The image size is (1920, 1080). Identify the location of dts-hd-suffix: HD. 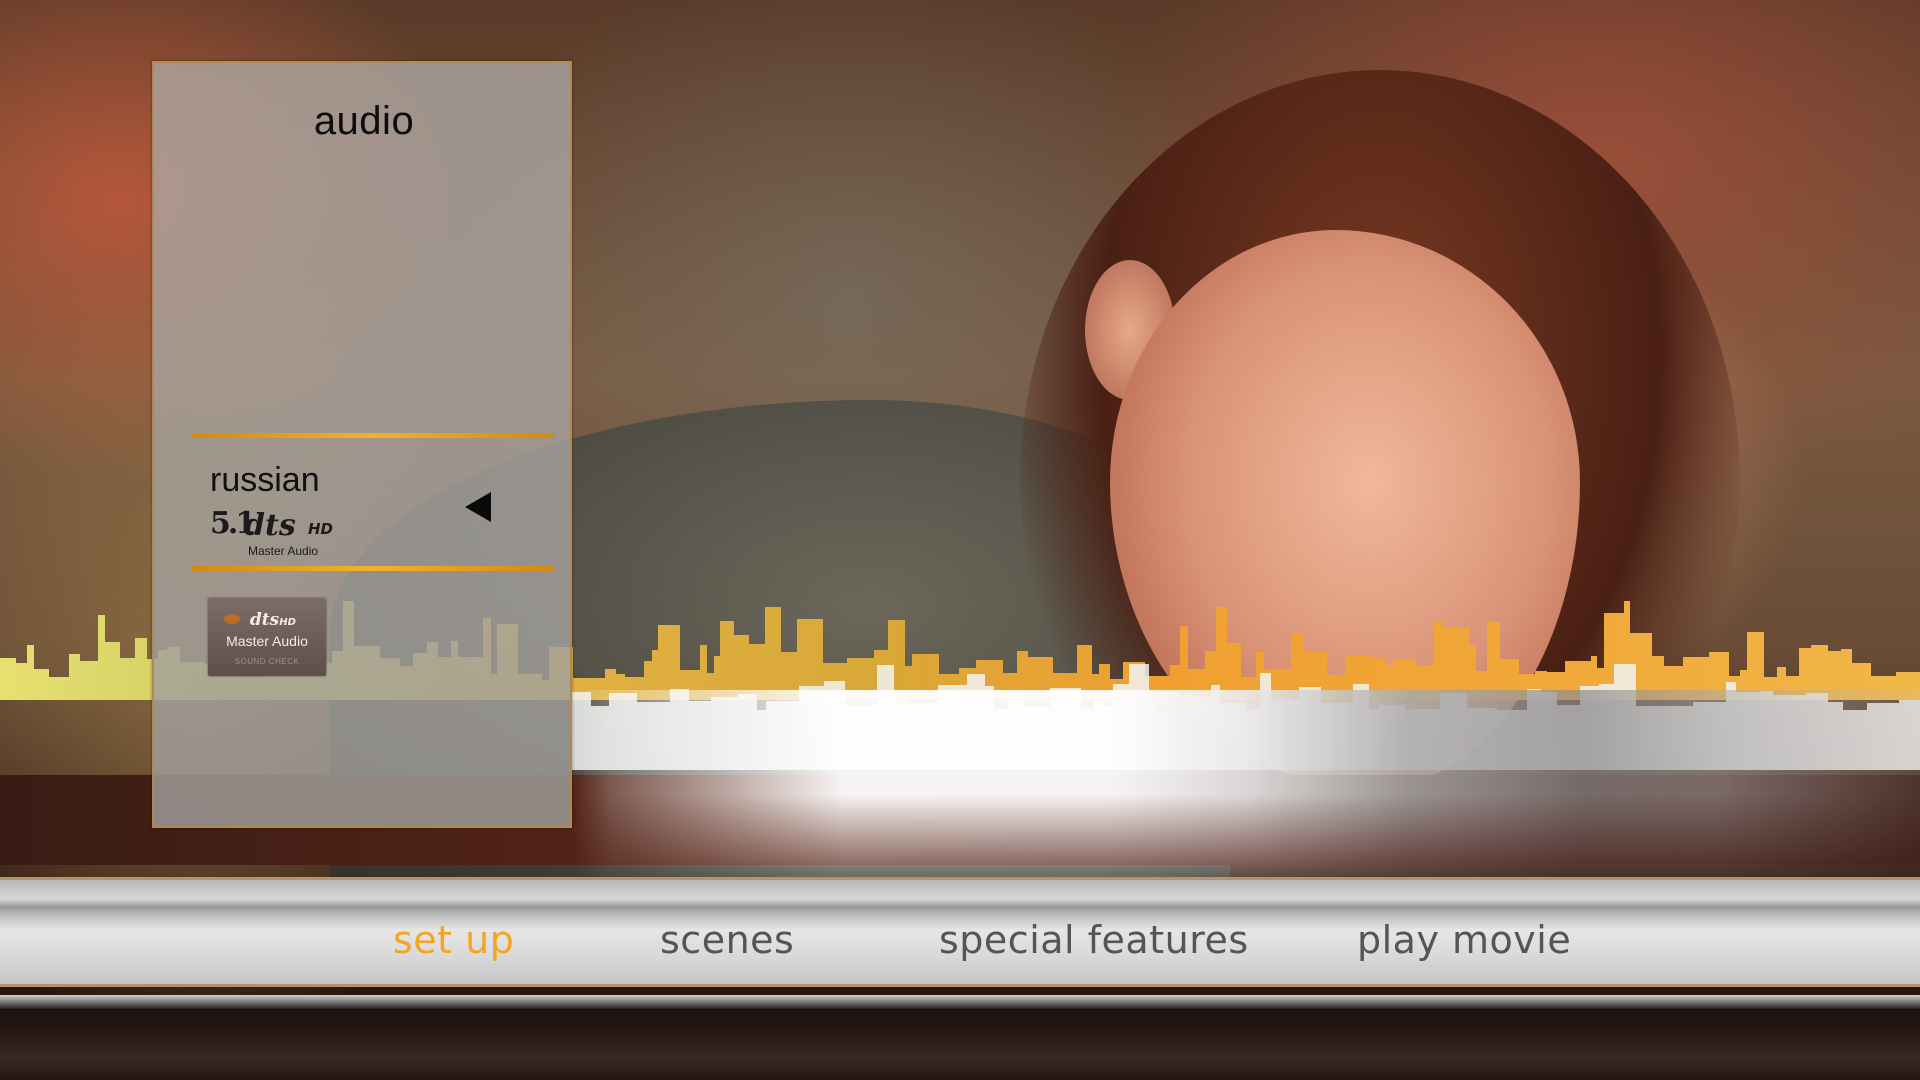
(321, 529).